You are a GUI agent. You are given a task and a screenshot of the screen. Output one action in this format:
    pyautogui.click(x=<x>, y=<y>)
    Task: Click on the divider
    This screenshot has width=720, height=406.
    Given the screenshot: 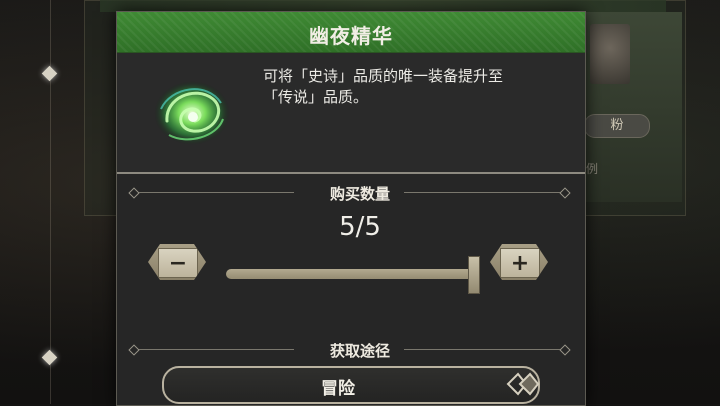 What is the action you would take?
    pyautogui.click(x=351, y=173)
    